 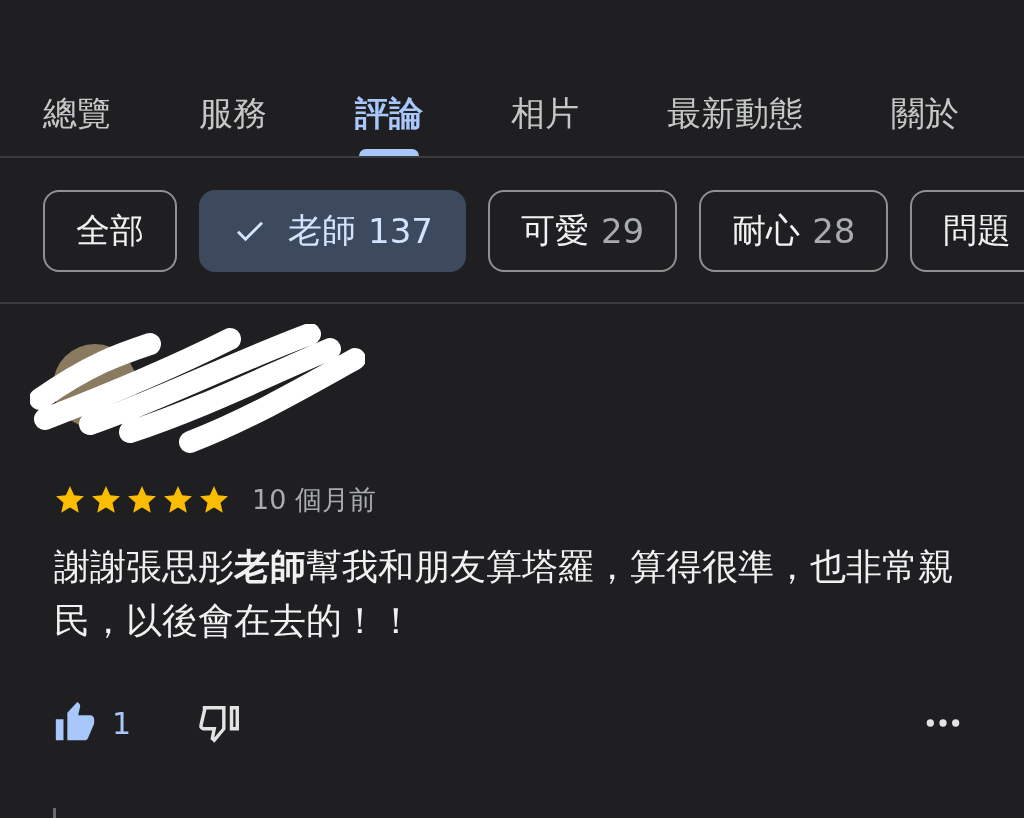 What do you see at coordinates (504, 594) in the screenshot?
I see `review-text: 謝謝張思彤老師幫我和朋友算塔羅，算得很準，也非常親民，以後會在去的！！` at bounding box center [504, 594].